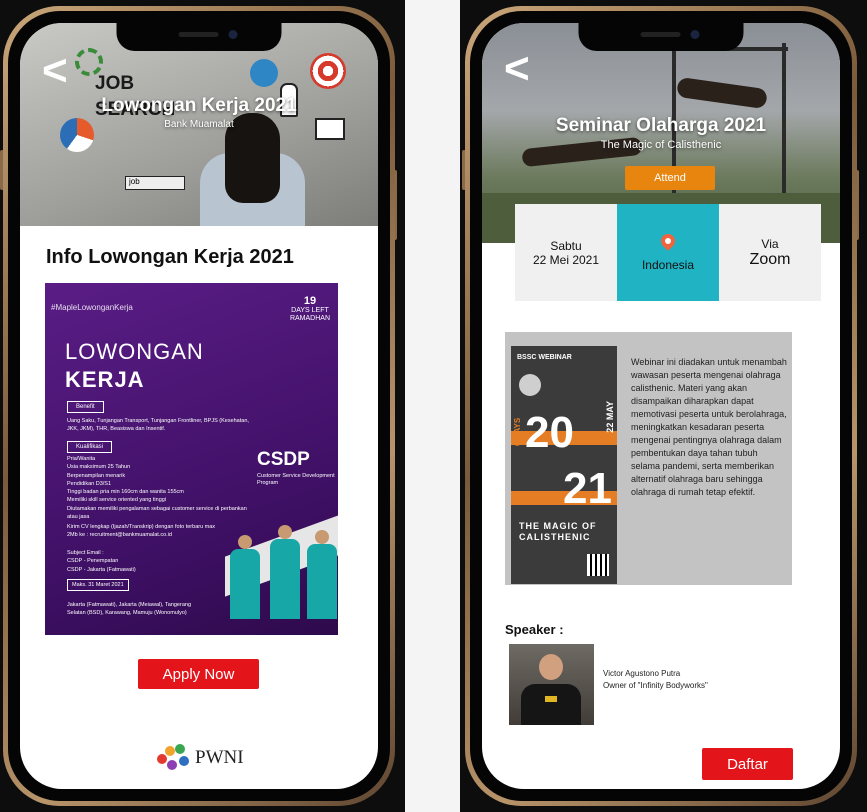 The width and height of the screenshot is (867, 812). I want to click on event-date-cell: Sabtu 22 Mei 2021, so click(566, 252).